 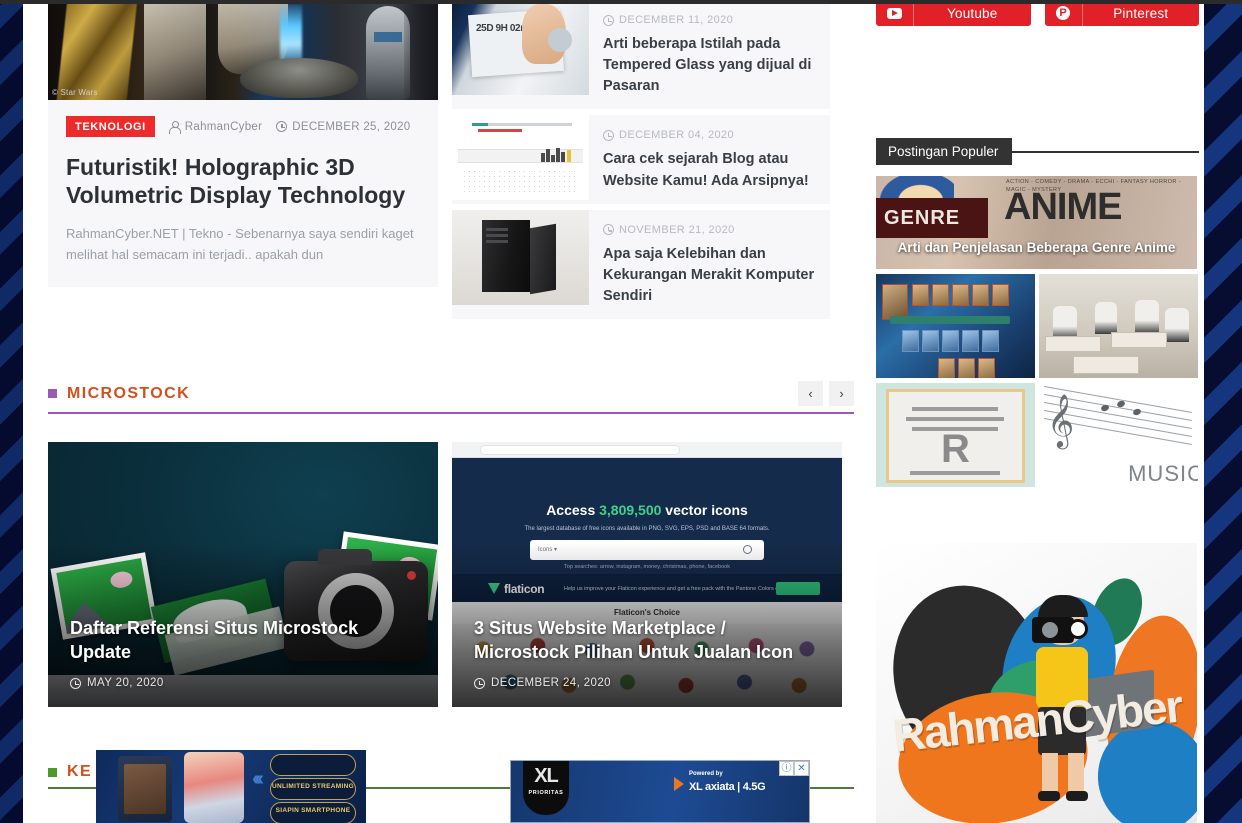 What do you see at coordinates (895, 302) in the screenshot?
I see `card-graphic` at bounding box center [895, 302].